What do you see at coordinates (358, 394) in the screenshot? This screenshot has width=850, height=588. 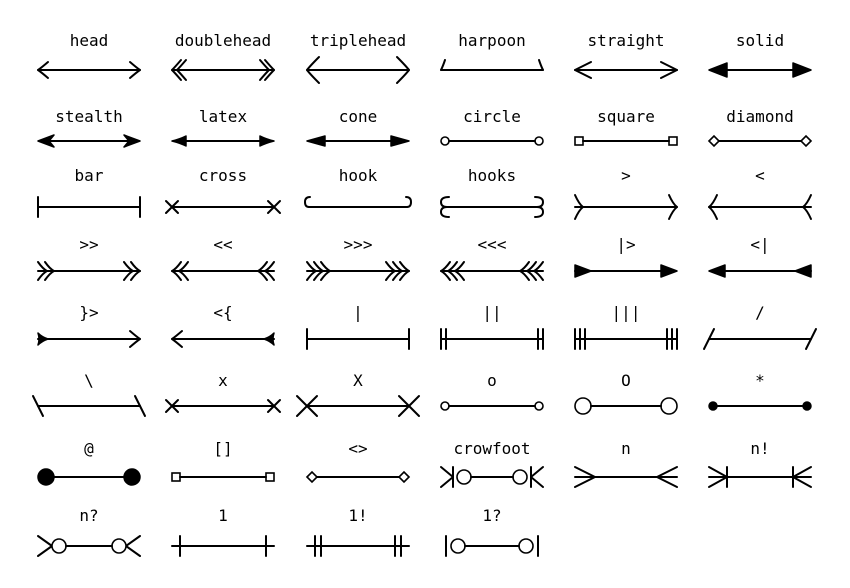 I see `arrow-sample-bigx: X` at bounding box center [358, 394].